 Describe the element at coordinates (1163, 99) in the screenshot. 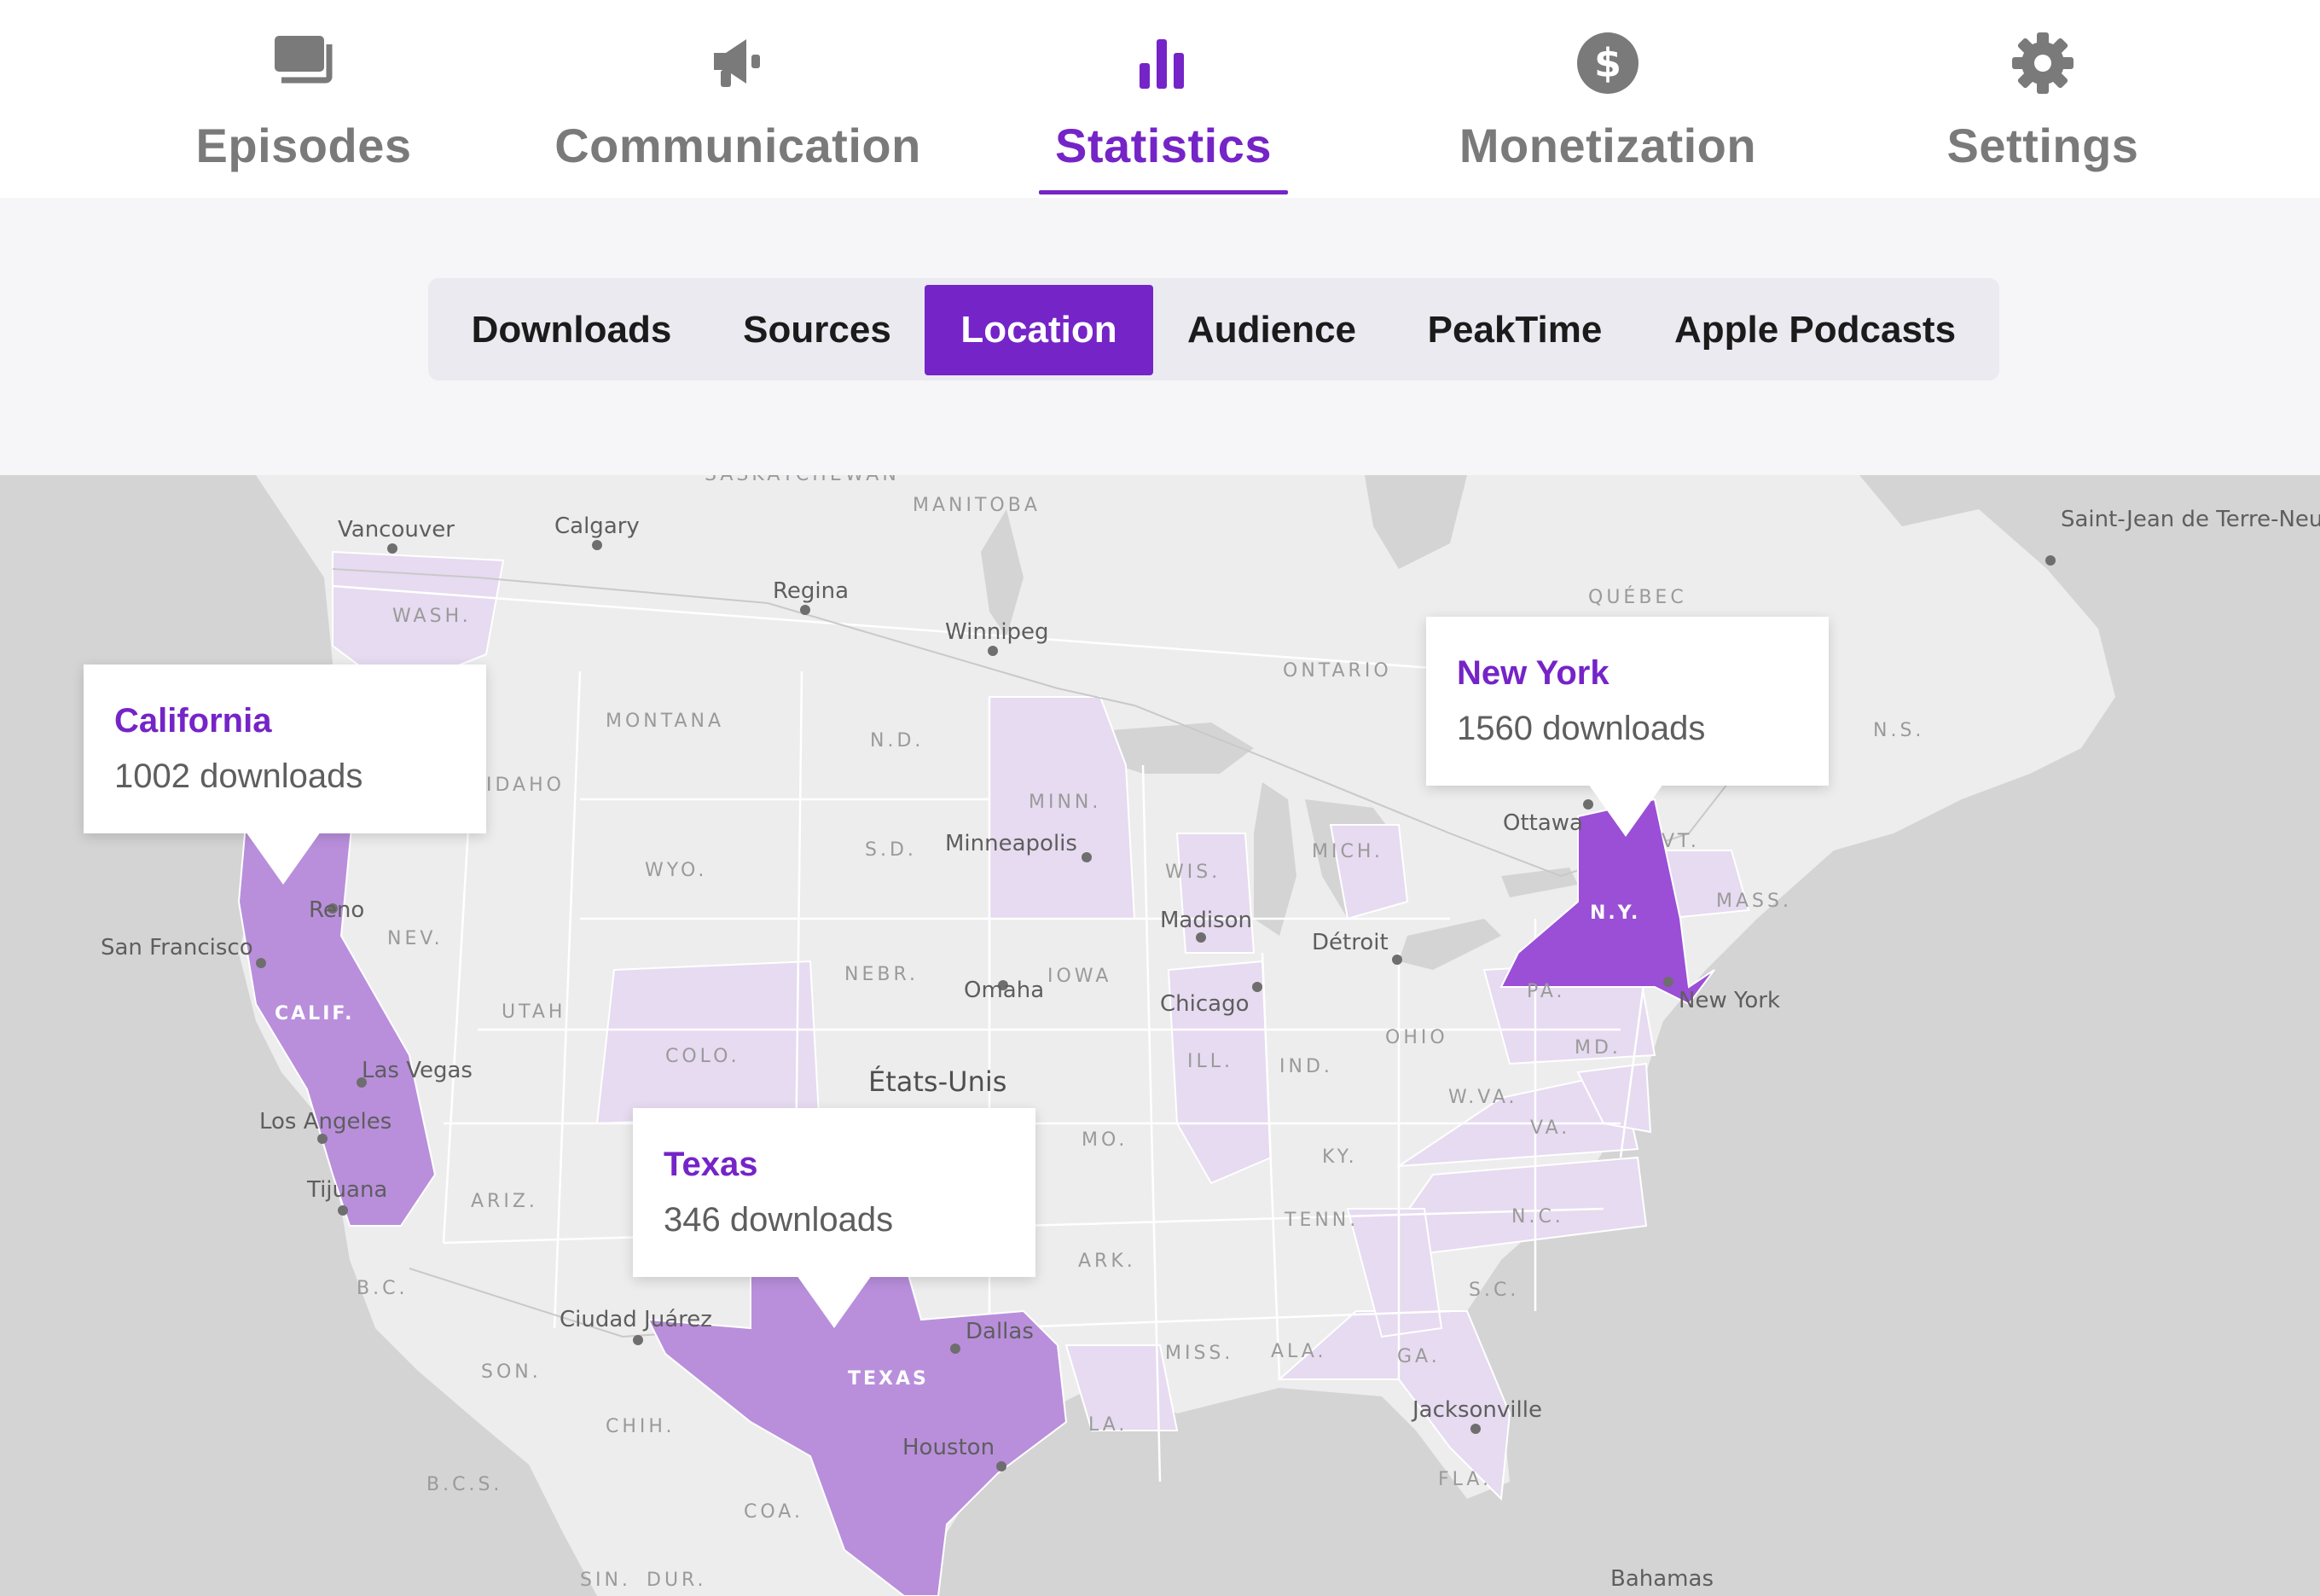

I see `nav-statistics: Statistics` at that location.